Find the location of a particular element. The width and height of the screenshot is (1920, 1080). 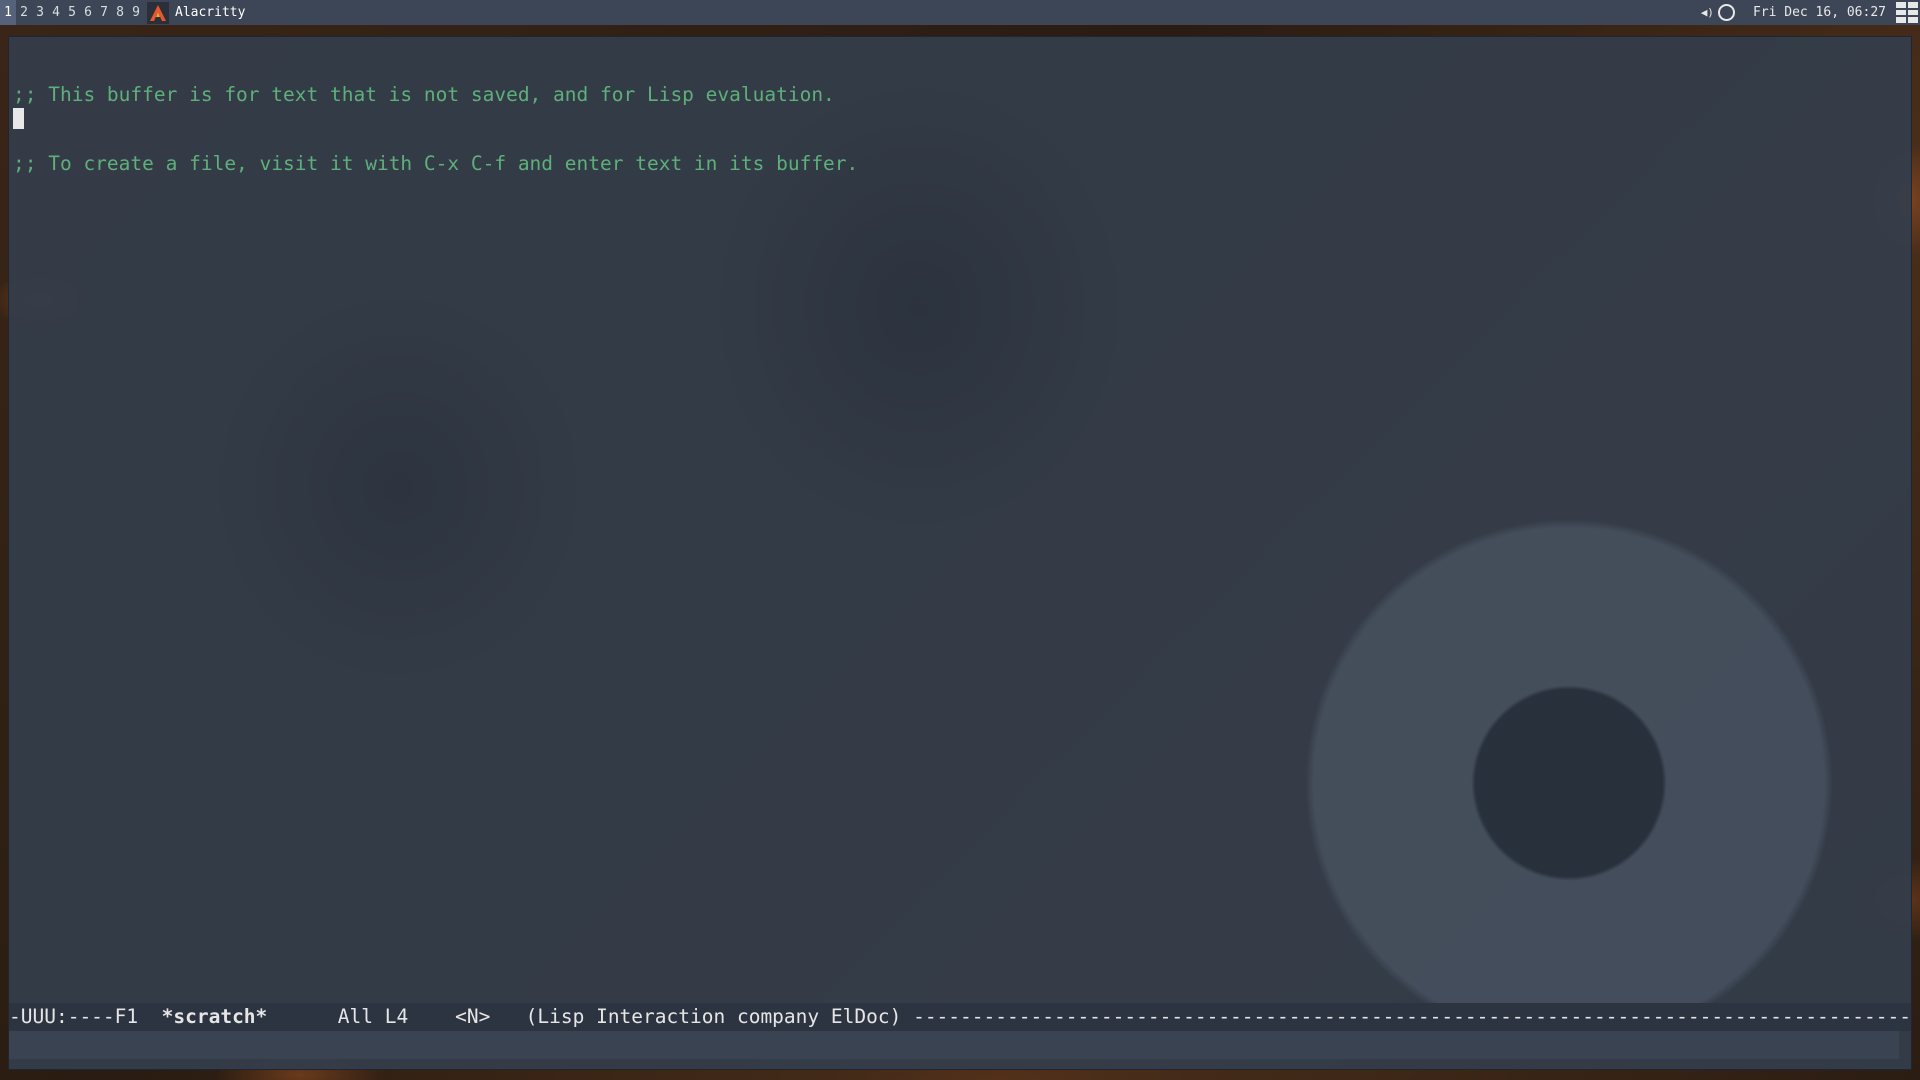

text-cursor is located at coordinates (18, 118).